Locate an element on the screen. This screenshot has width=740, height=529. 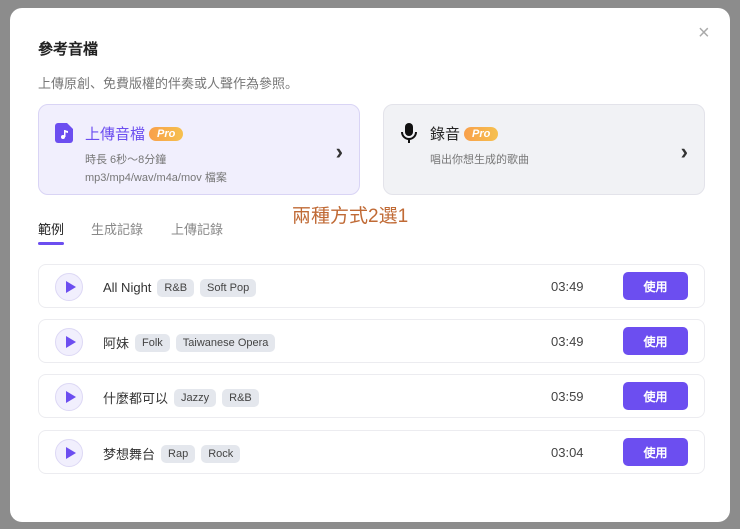
genre-tag: Soft Pop is located at coordinates (228, 288).